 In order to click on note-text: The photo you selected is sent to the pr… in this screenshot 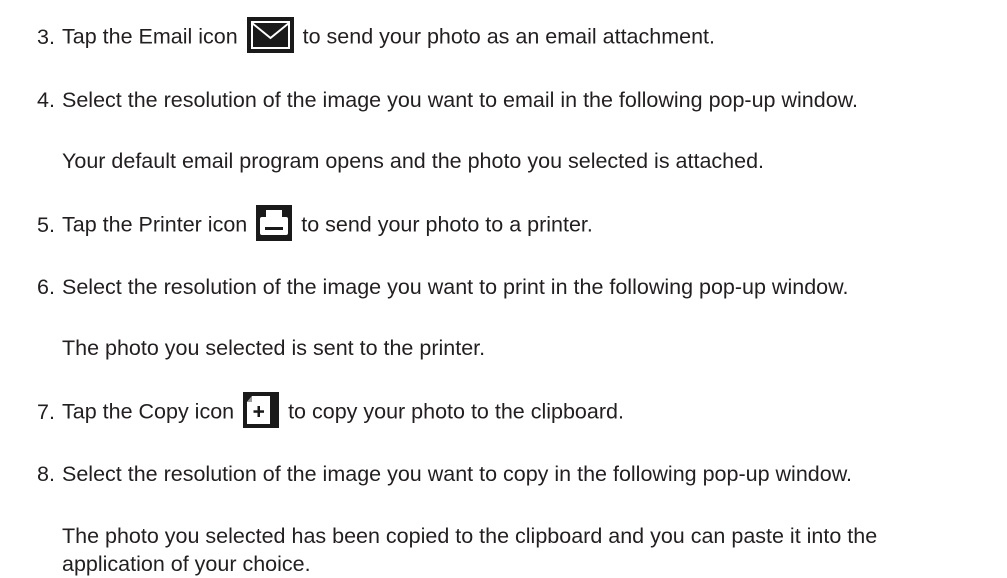, I will do `click(274, 348)`.